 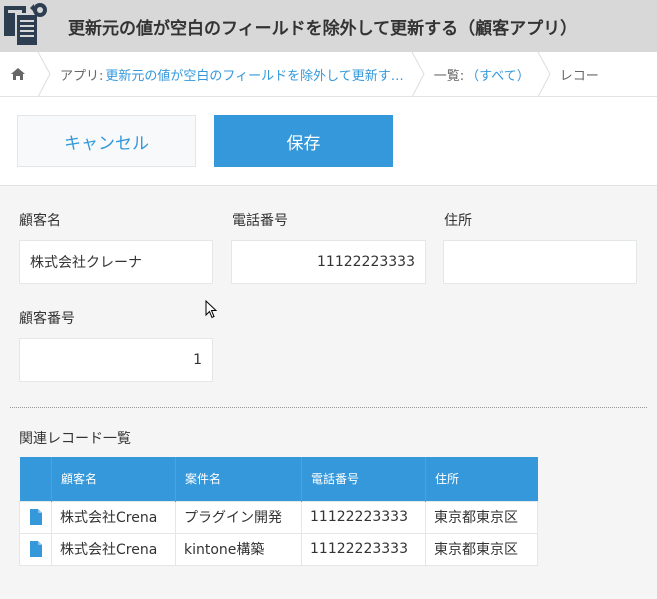 I want to click on related-records-title: 関連レコード一覧, so click(x=75, y=439).